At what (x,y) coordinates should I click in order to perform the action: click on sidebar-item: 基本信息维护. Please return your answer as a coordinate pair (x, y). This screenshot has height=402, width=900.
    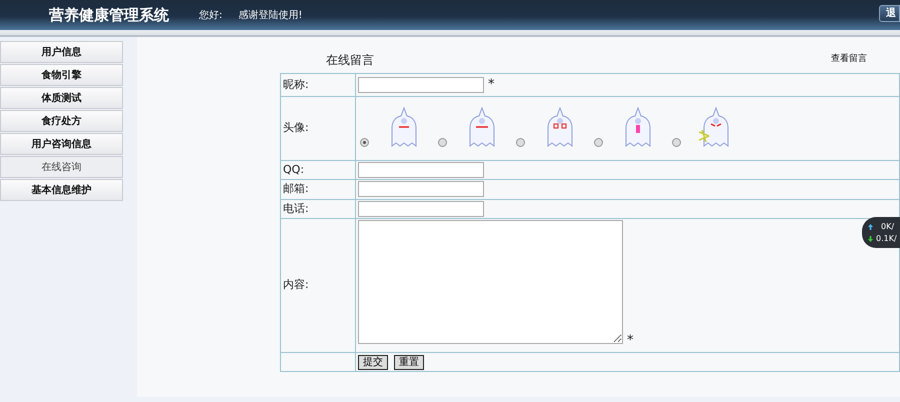
    Looking at the image, I should click on (61, 190).